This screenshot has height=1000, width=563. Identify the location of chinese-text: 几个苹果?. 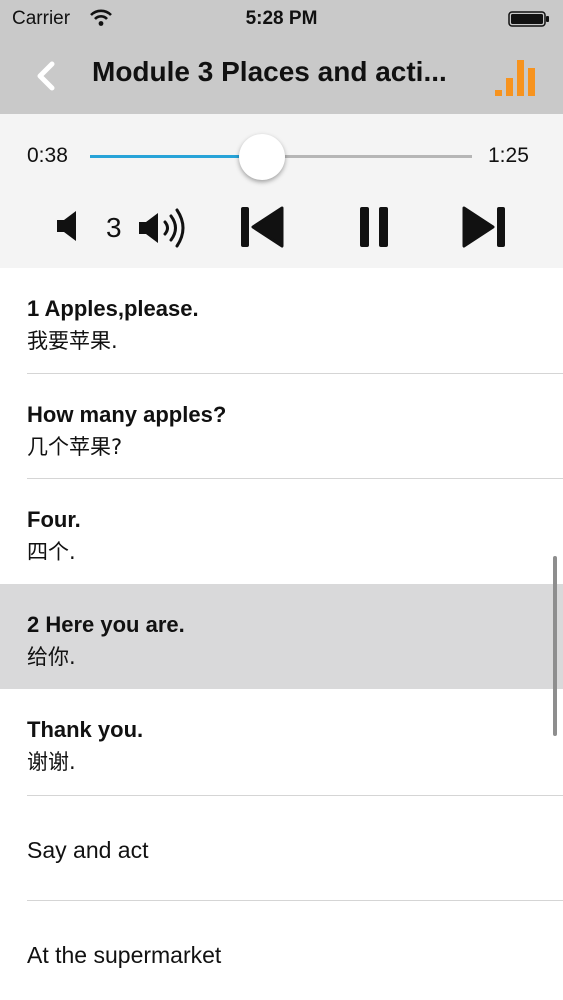
(75, 447).